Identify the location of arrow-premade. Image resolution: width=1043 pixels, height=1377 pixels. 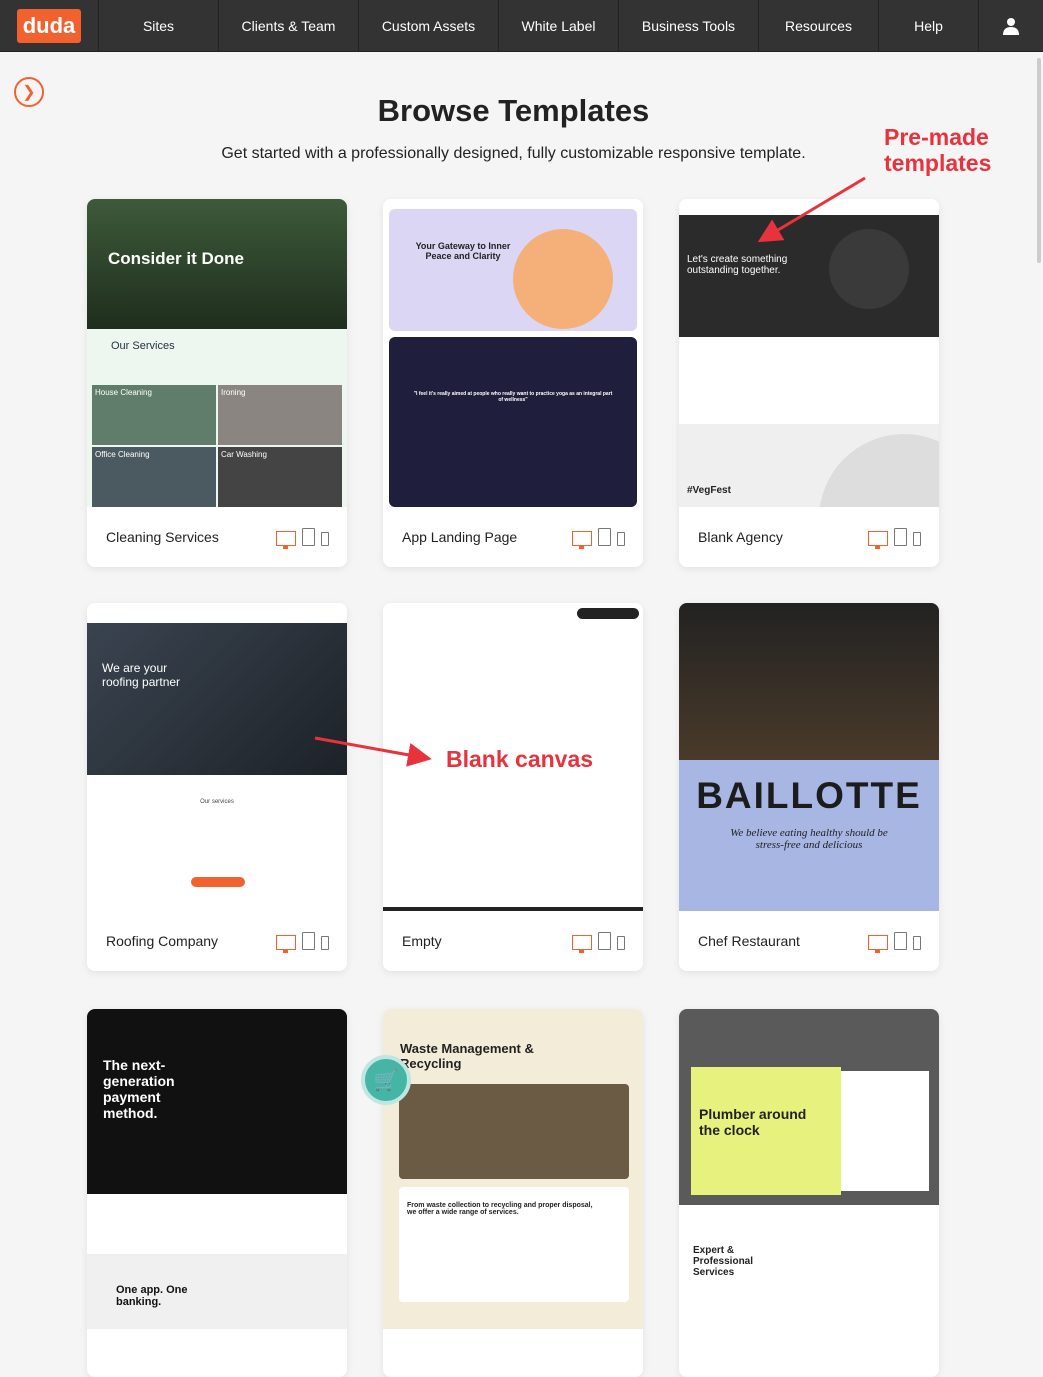
(811, 209).